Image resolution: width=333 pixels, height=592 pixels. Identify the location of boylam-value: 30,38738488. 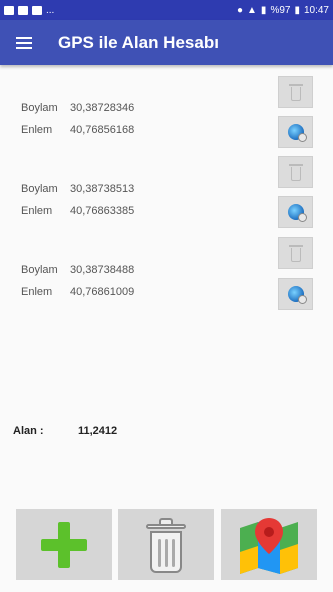
(102, 270).